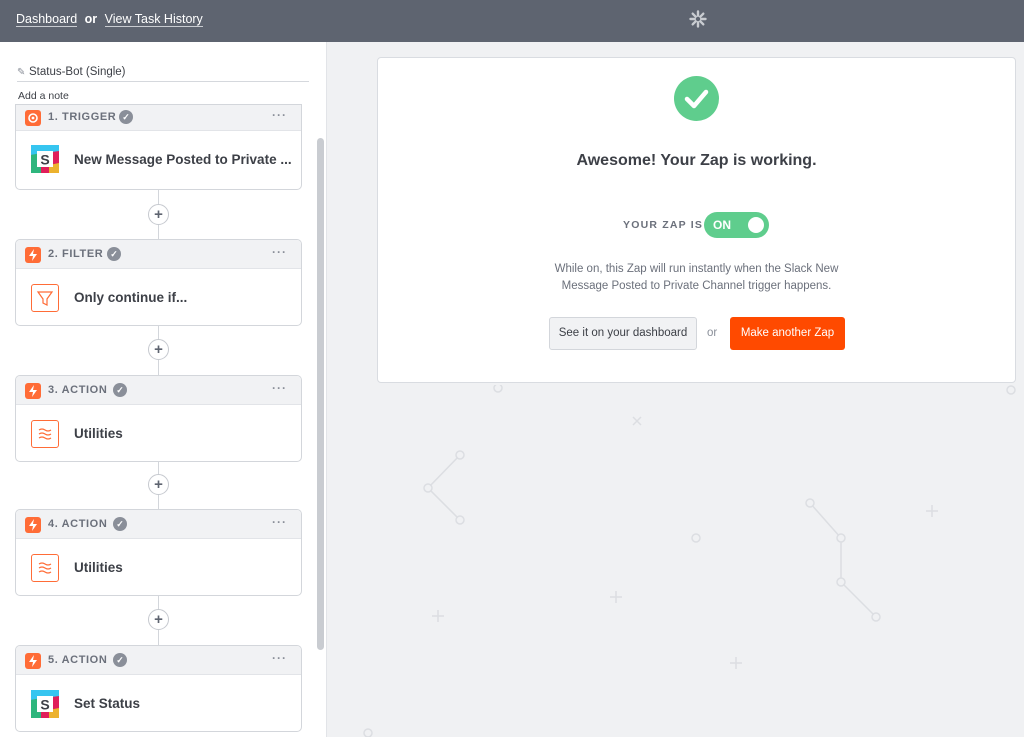  What do you see at coordinates (158, 118) in the screenshot?
I see `step-header: 1. TRIGGER ✓ ···` at bounding box center [158, 118].